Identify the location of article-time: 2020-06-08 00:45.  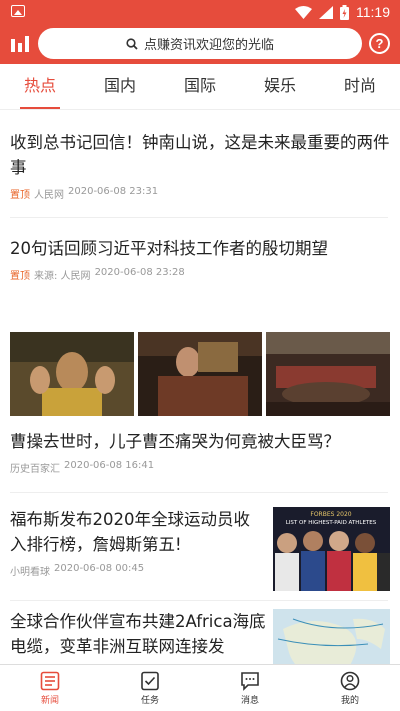
(99, 568).